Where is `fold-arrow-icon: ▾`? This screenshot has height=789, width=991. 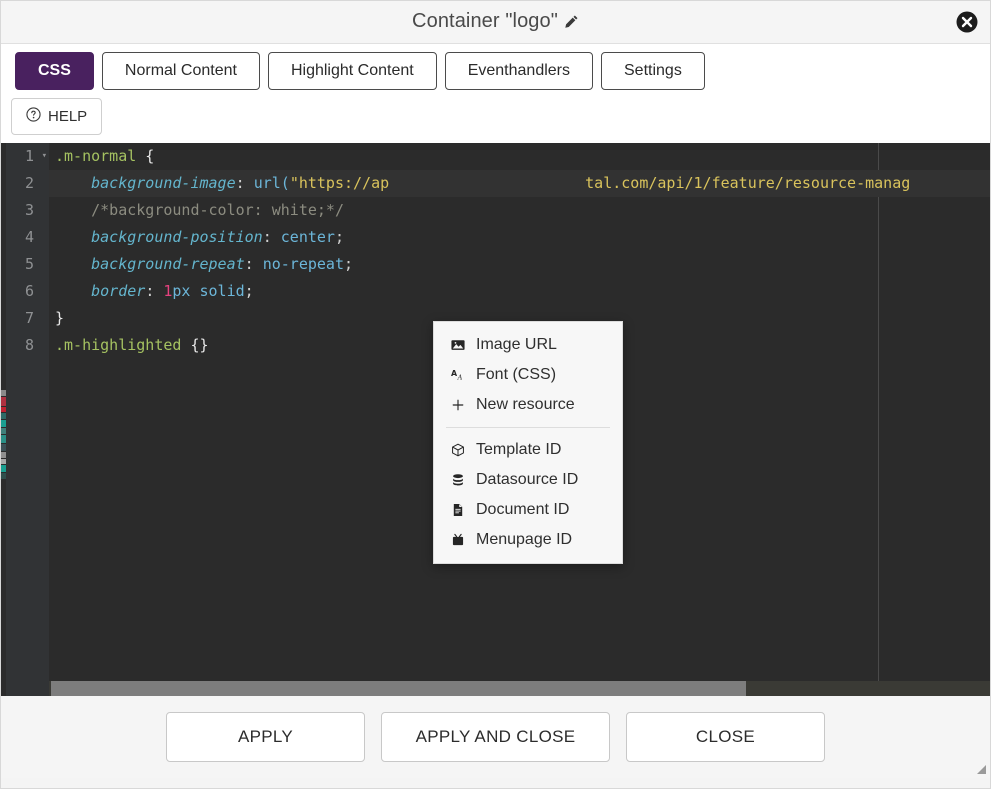 fold-arrow-icon: ▾ is located at coordinates (44, 156).